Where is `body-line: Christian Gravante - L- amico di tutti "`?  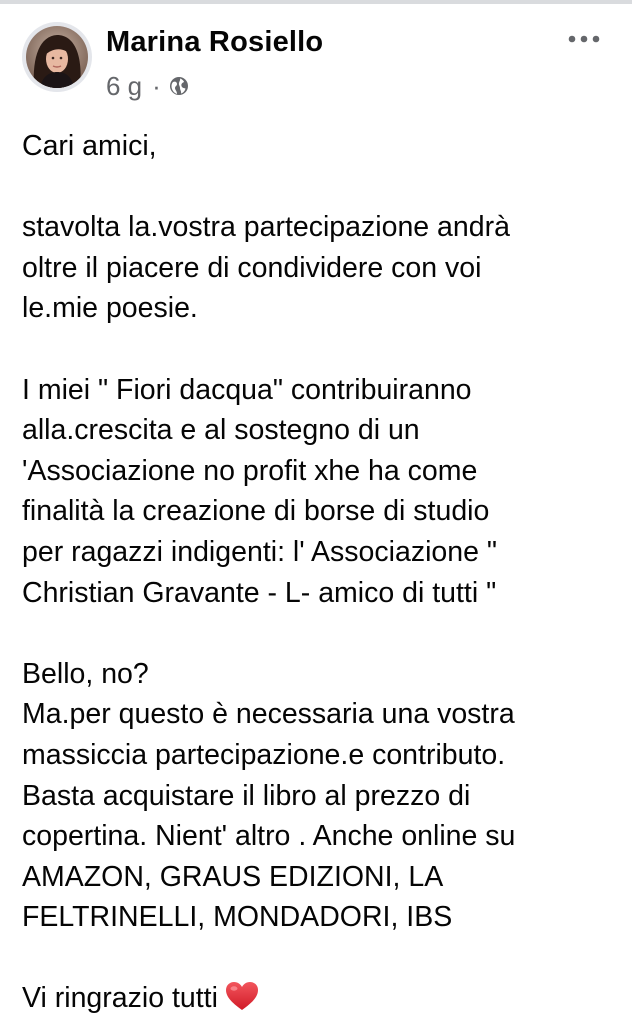 body-line: Christian Gravante - L- amico di tutti " is located at coordinates (259, 592).